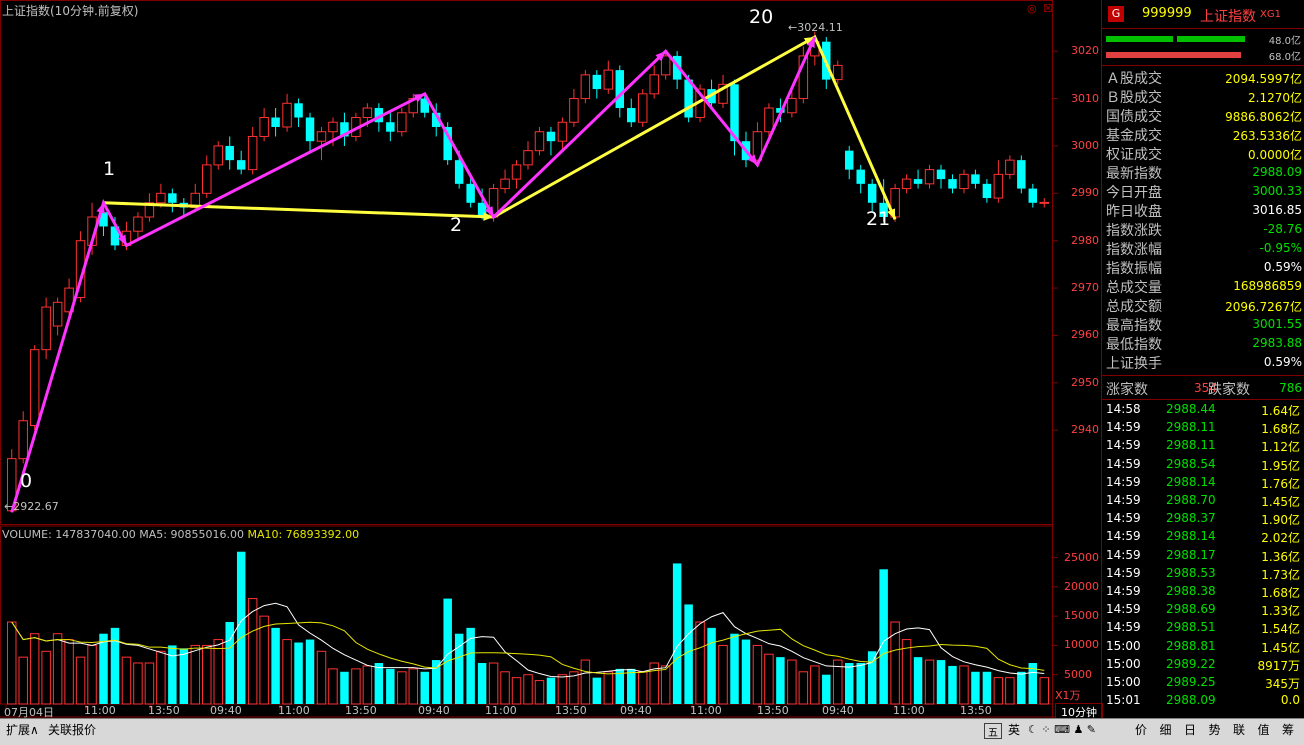 This screenshot has height=745, width=1304. I want to click on tick-amount: 1.95亿, so click(1280, 465).